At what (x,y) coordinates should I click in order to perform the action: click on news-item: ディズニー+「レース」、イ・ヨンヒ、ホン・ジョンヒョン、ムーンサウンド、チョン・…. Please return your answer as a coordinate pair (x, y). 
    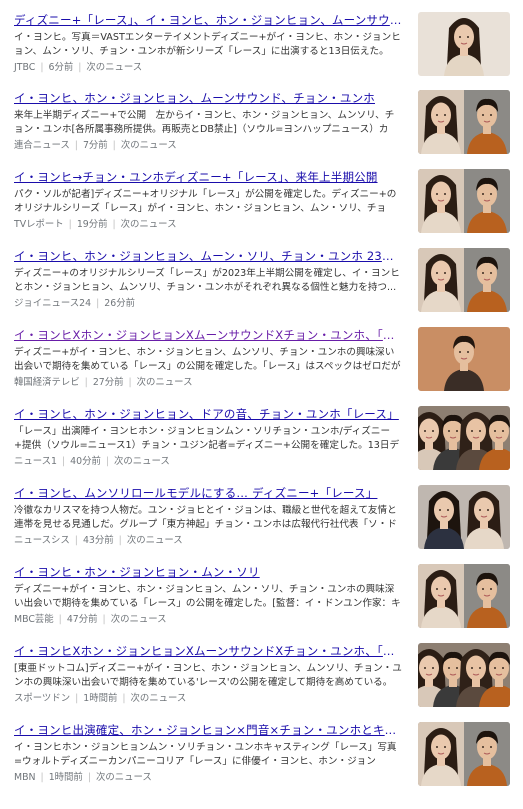
    Looking at the image, I should click on (261, 46).